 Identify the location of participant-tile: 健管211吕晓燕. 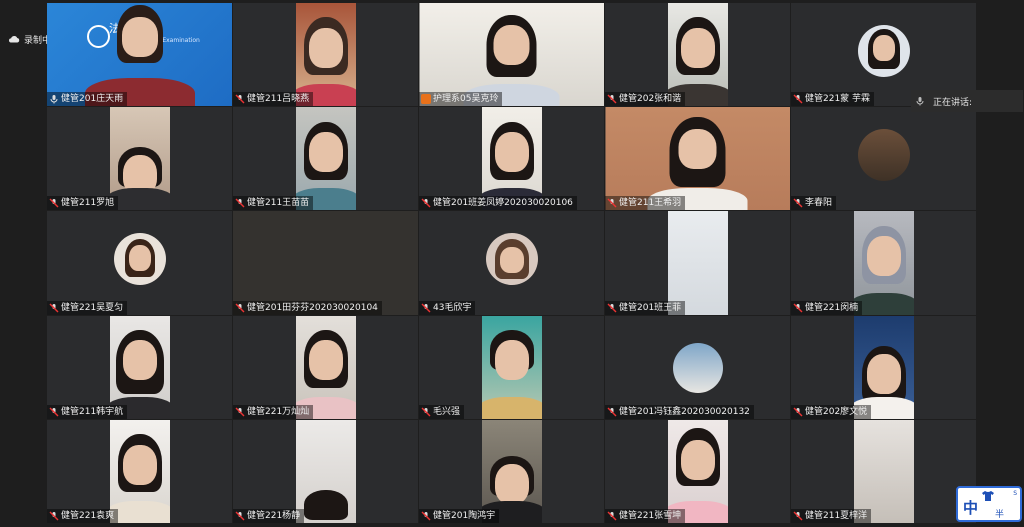
(325, 55).